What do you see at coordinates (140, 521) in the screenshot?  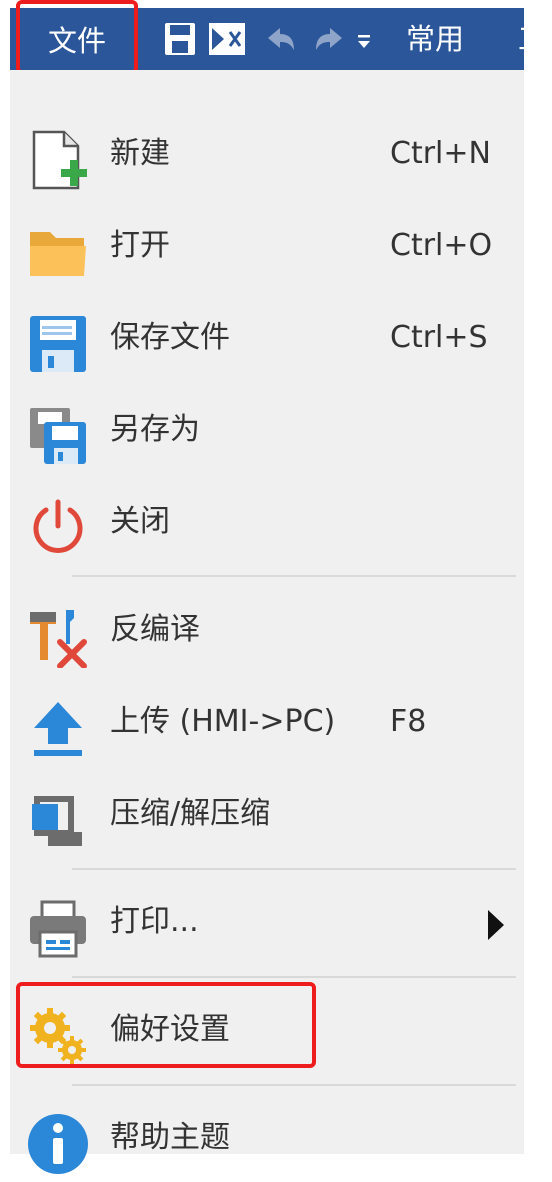 I see `menu-item-label: 关闭` at bounding box center [140, 521].